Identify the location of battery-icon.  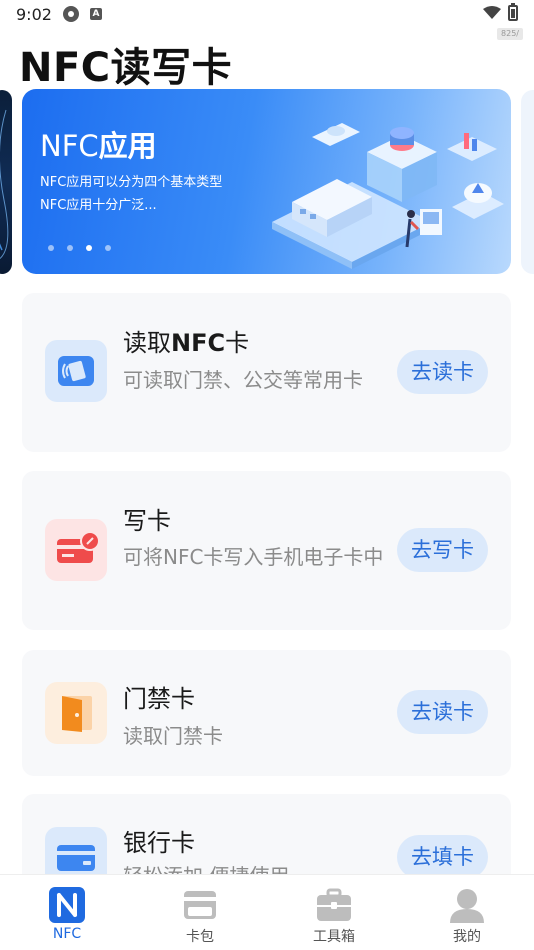
(513, 12).